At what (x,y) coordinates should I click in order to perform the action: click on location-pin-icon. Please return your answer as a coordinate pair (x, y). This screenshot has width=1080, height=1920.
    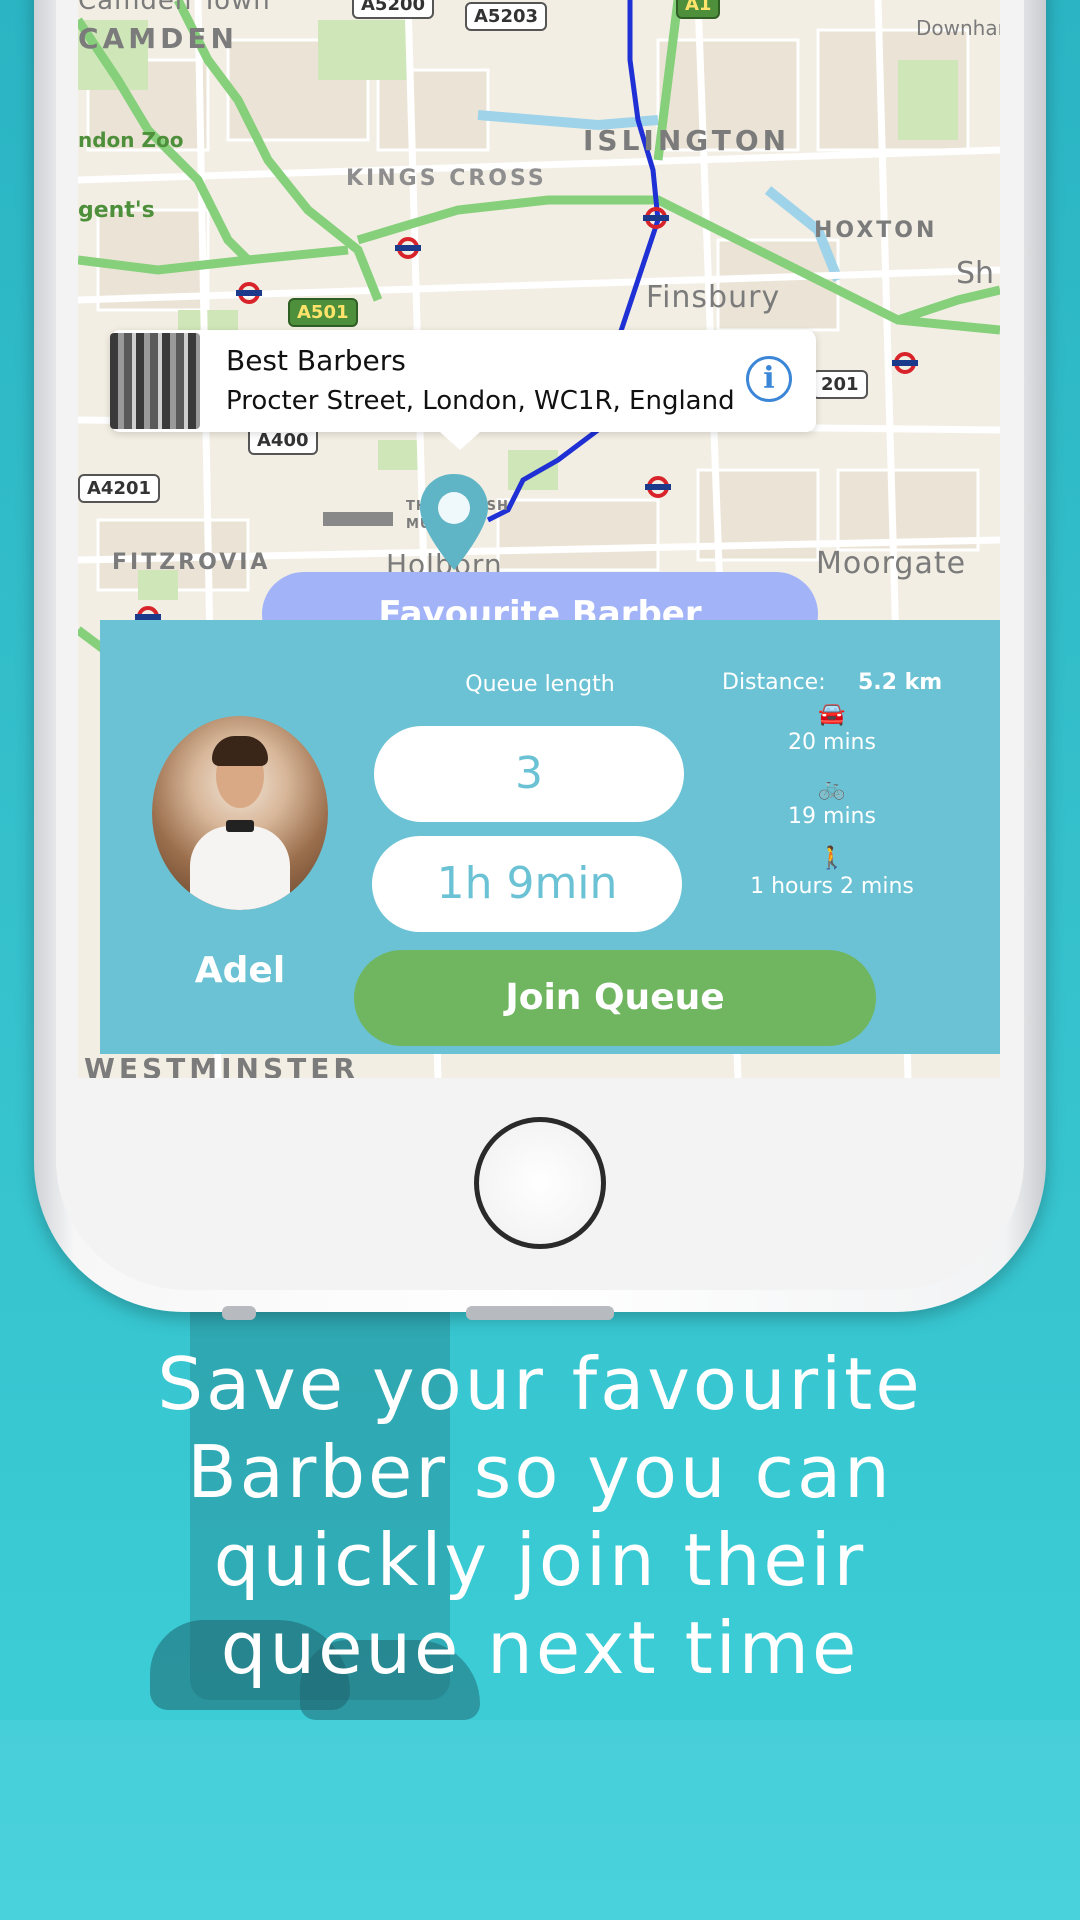
    Looking at the image, I should click on (454, 522).